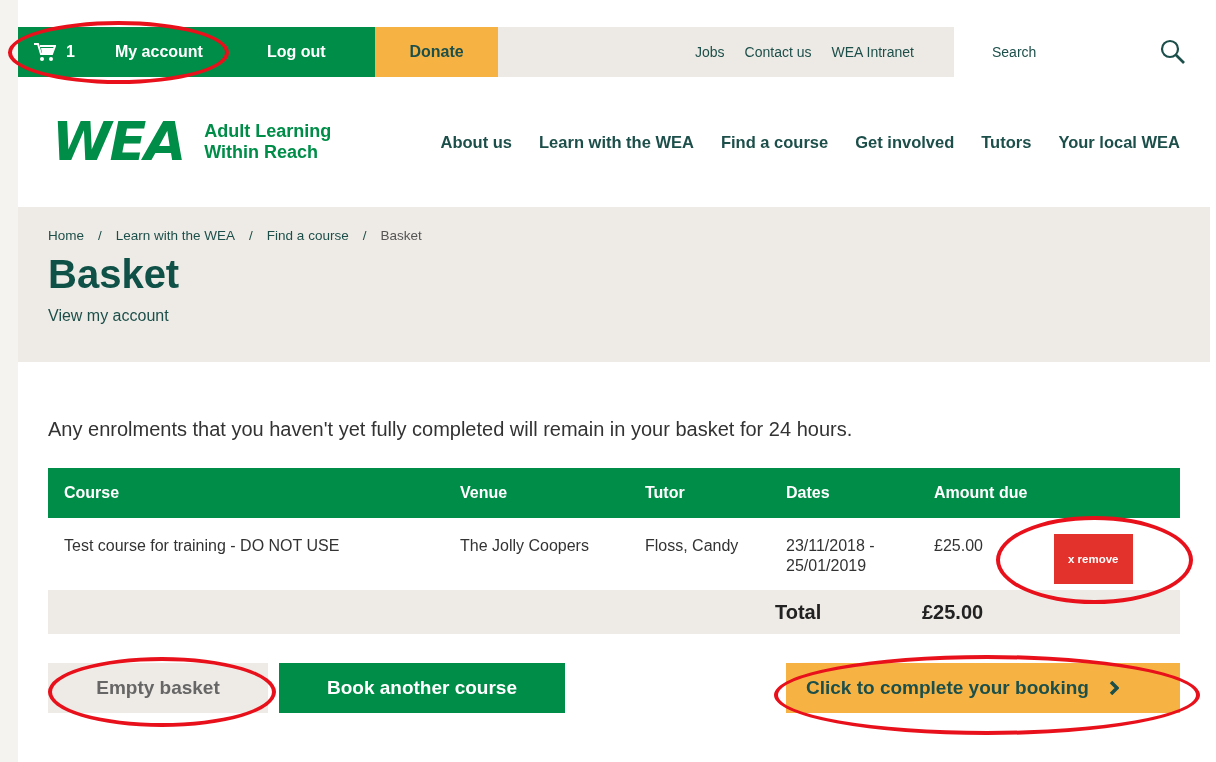 The height and width of the screenshot is (762, 1216). I want to click on breadcrumb-link: Learn with the WEA, so click(175, 235).